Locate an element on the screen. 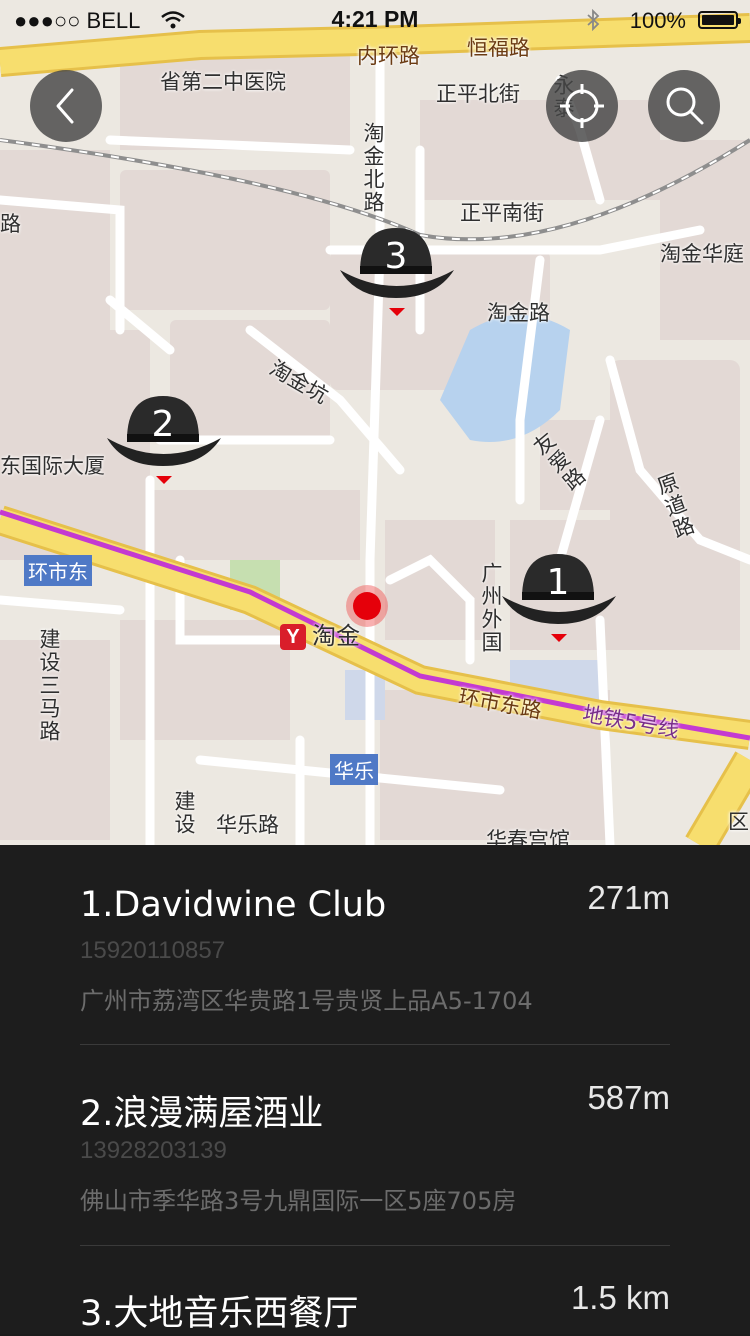  map-label: 华乐 is located at coordinates (354, 769).